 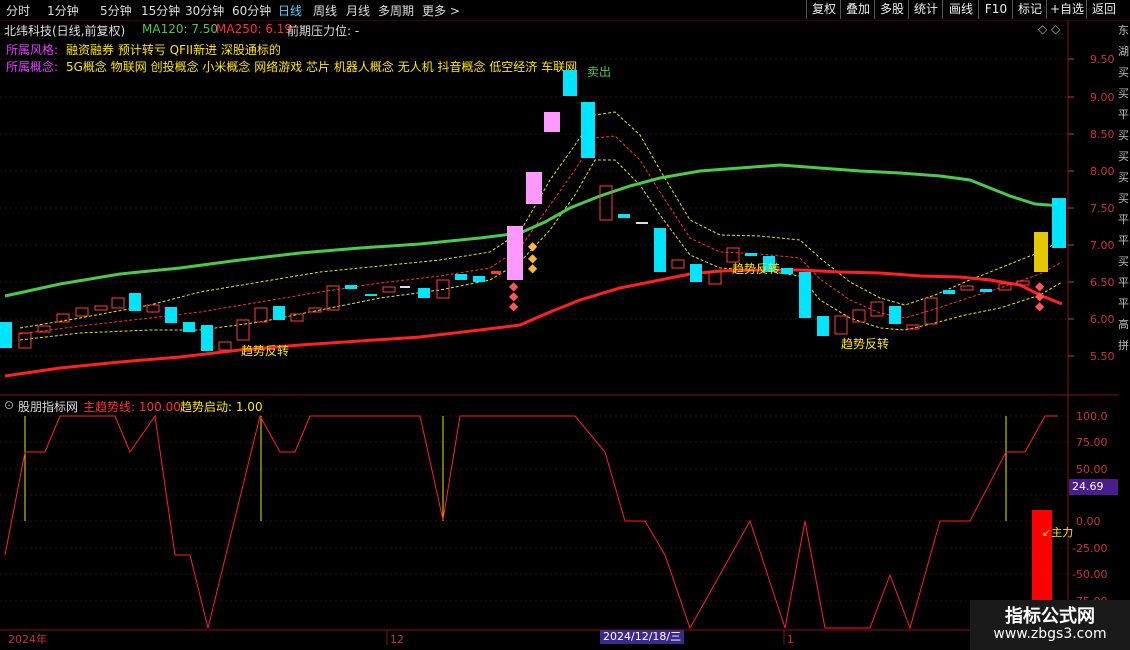 What do you see at coordinates (1123, 188) in the screenshot?
I see `side-signal-strip: 东湖买买平买买买买平平买平平高拼` at bounding box center [1123, 188].